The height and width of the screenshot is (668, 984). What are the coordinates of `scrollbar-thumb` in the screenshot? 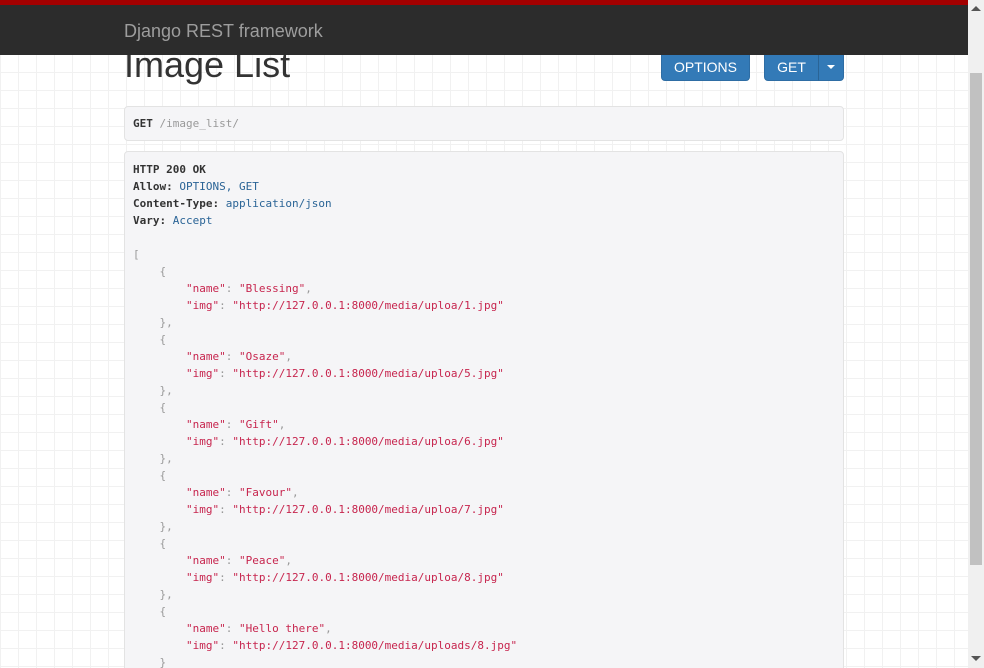 It's located at (976, 319).